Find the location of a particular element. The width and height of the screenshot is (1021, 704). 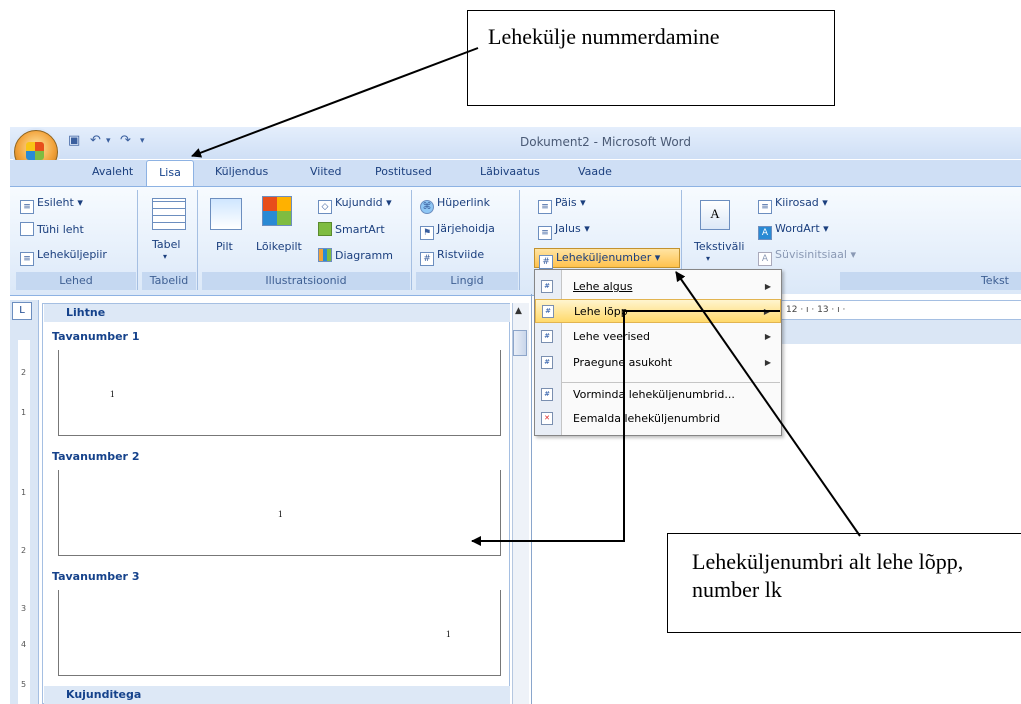

office-logo-icon is located at coordinates (35, 151).